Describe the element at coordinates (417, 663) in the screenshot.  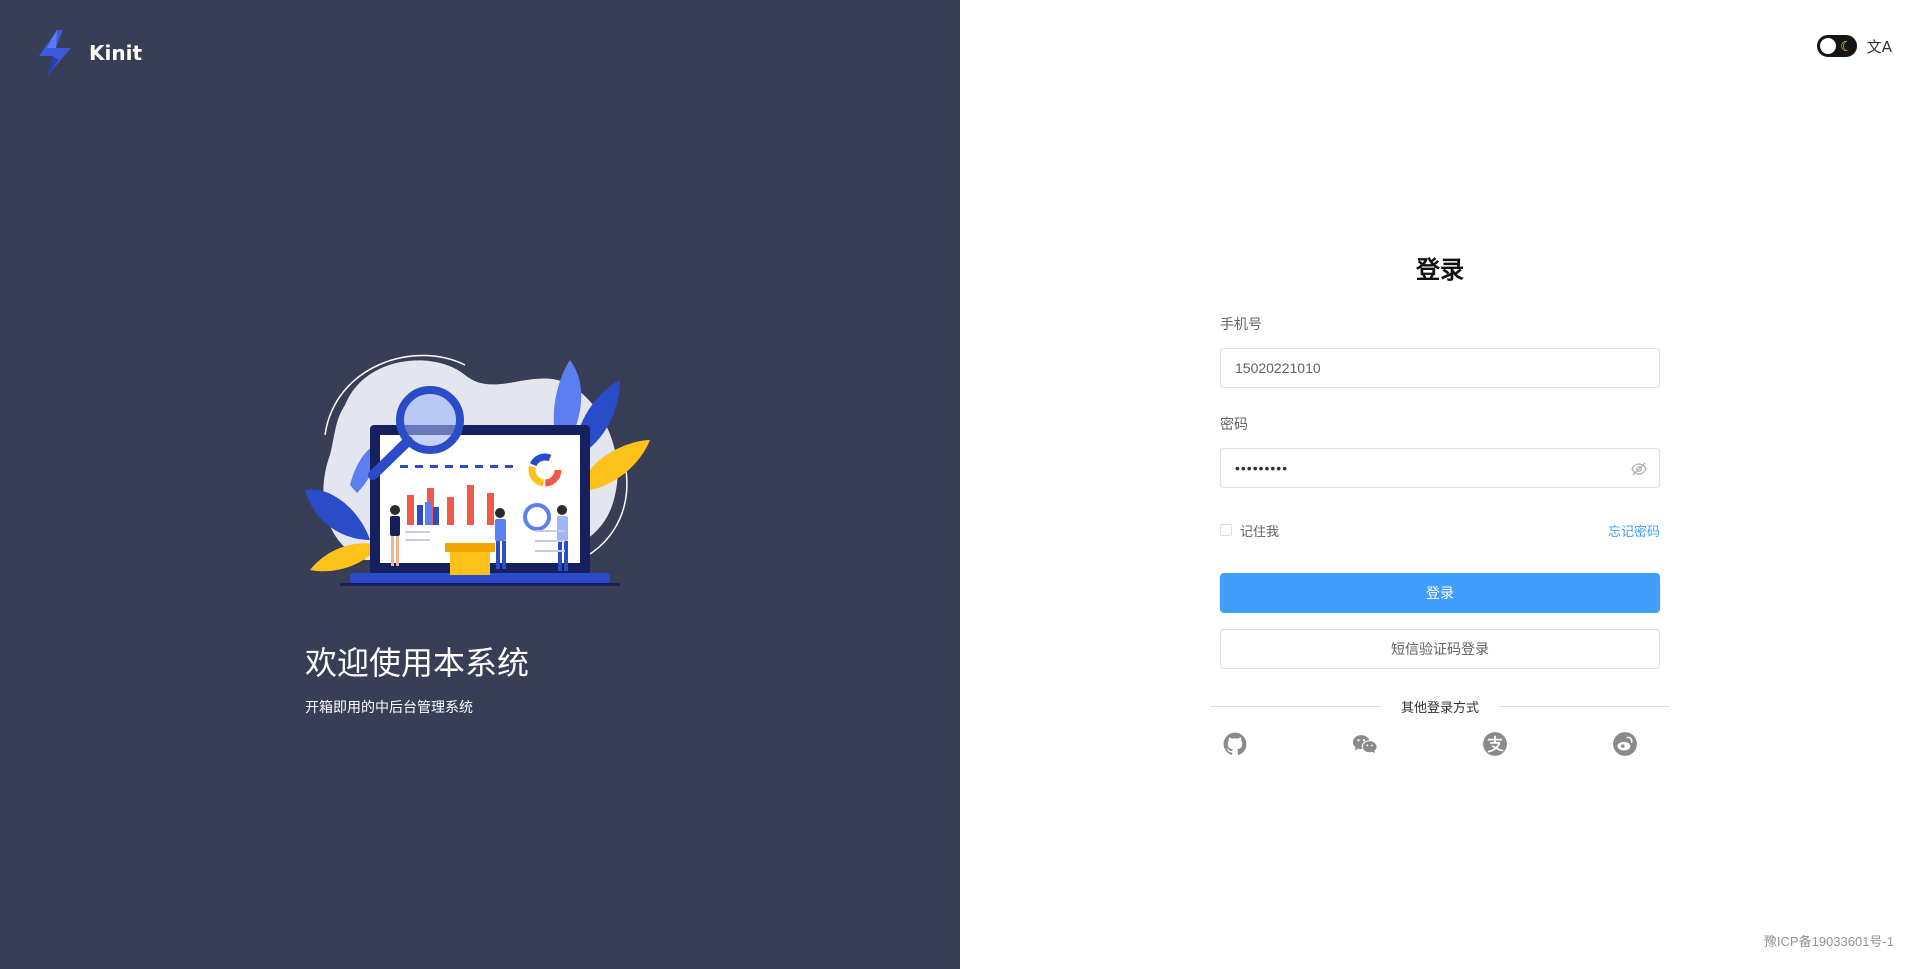
I see `welcome-title: 欢迎使用本系统` at that location.